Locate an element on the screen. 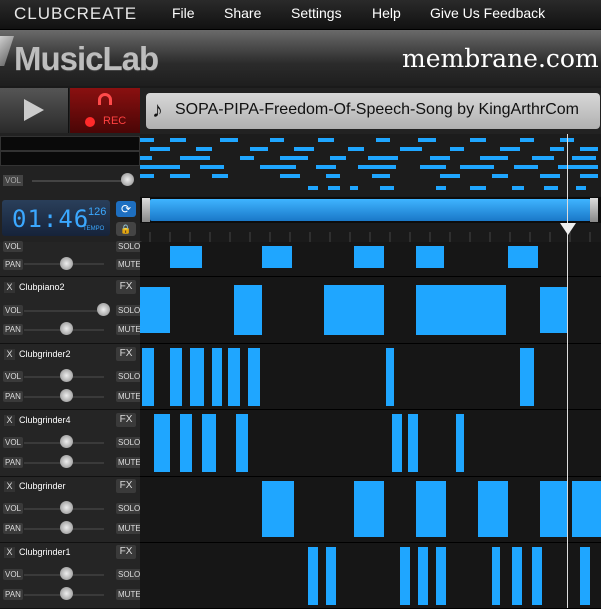 The width and height of the screenshot is (601, 609). overview-blocks is located at coordinates (369, 164).